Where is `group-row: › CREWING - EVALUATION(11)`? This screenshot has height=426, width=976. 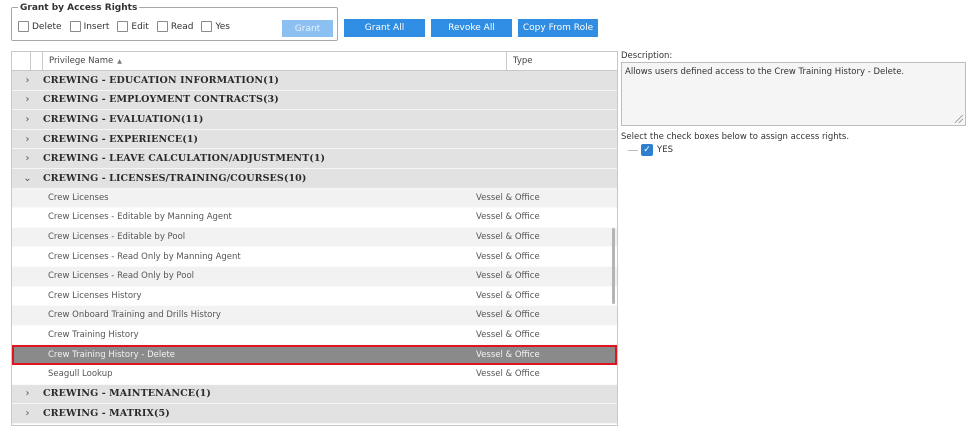 group-row: › CREWING - EVALUATION(11) is located at coordinates (314, 120).